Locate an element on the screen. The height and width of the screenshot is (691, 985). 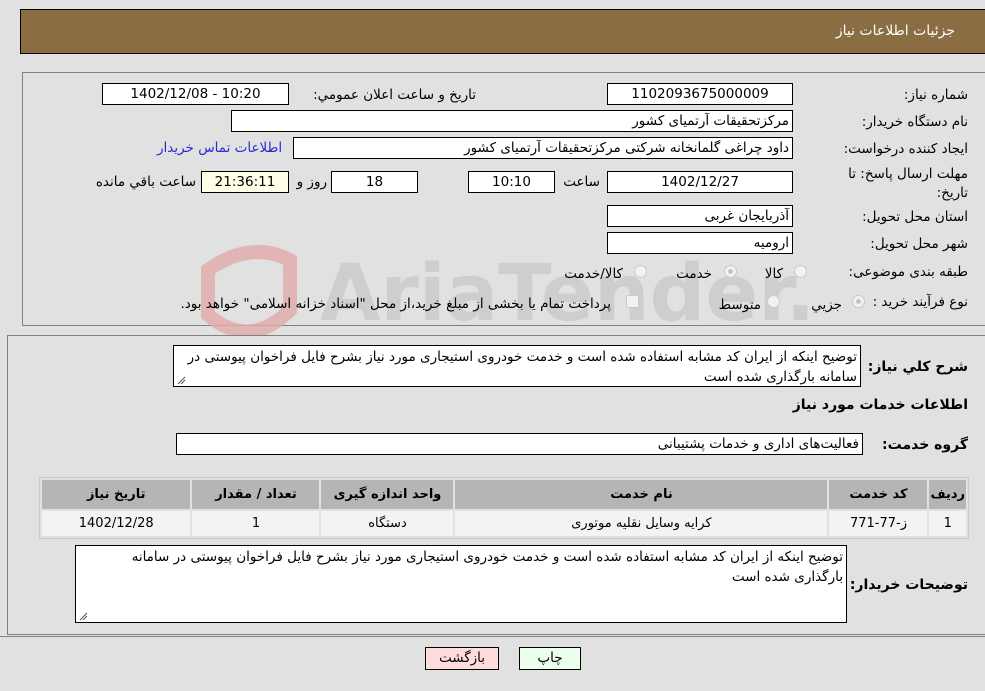
col-unit: واحد اندازه گیری is located at coordinates (387, 494).